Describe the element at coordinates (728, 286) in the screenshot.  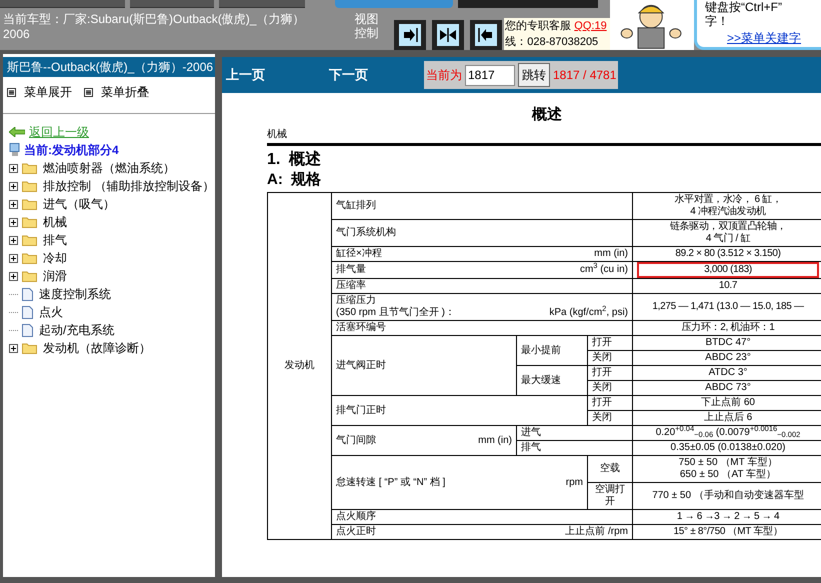
I see `spec-value: 10.7` at that location.